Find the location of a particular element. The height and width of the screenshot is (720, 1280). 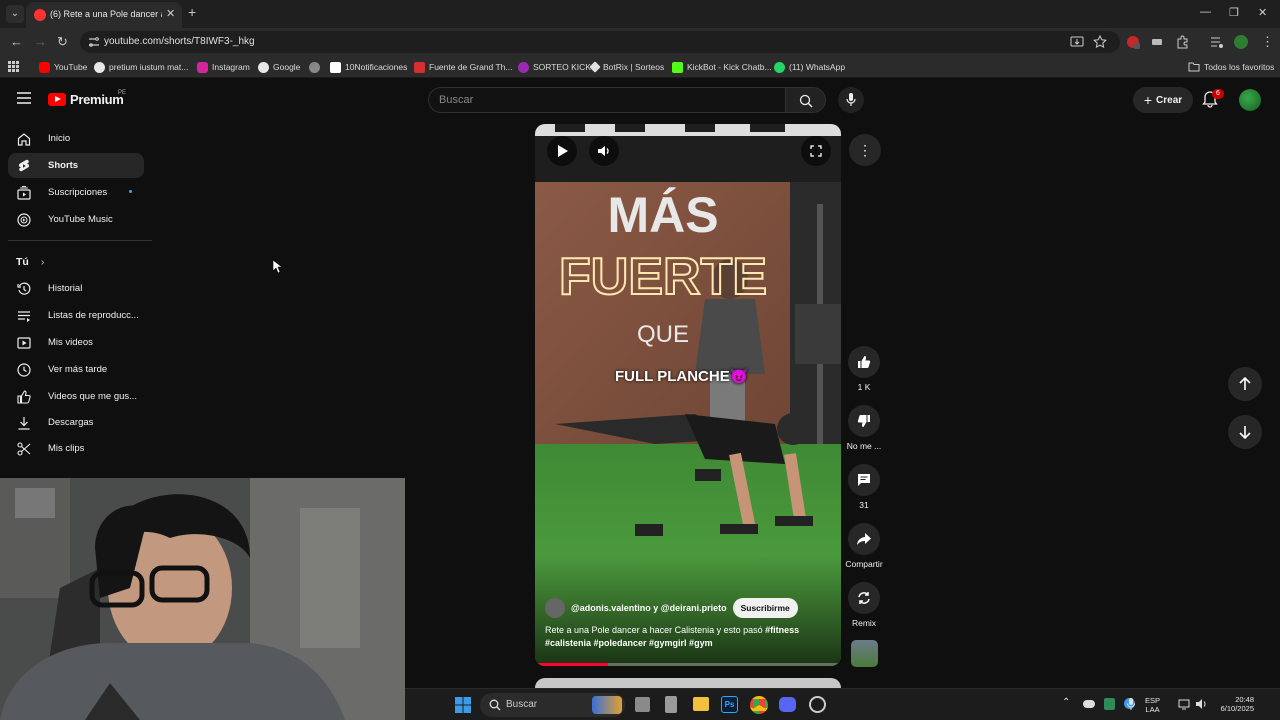

app-icon-generic is located at coordinates (671, 704).